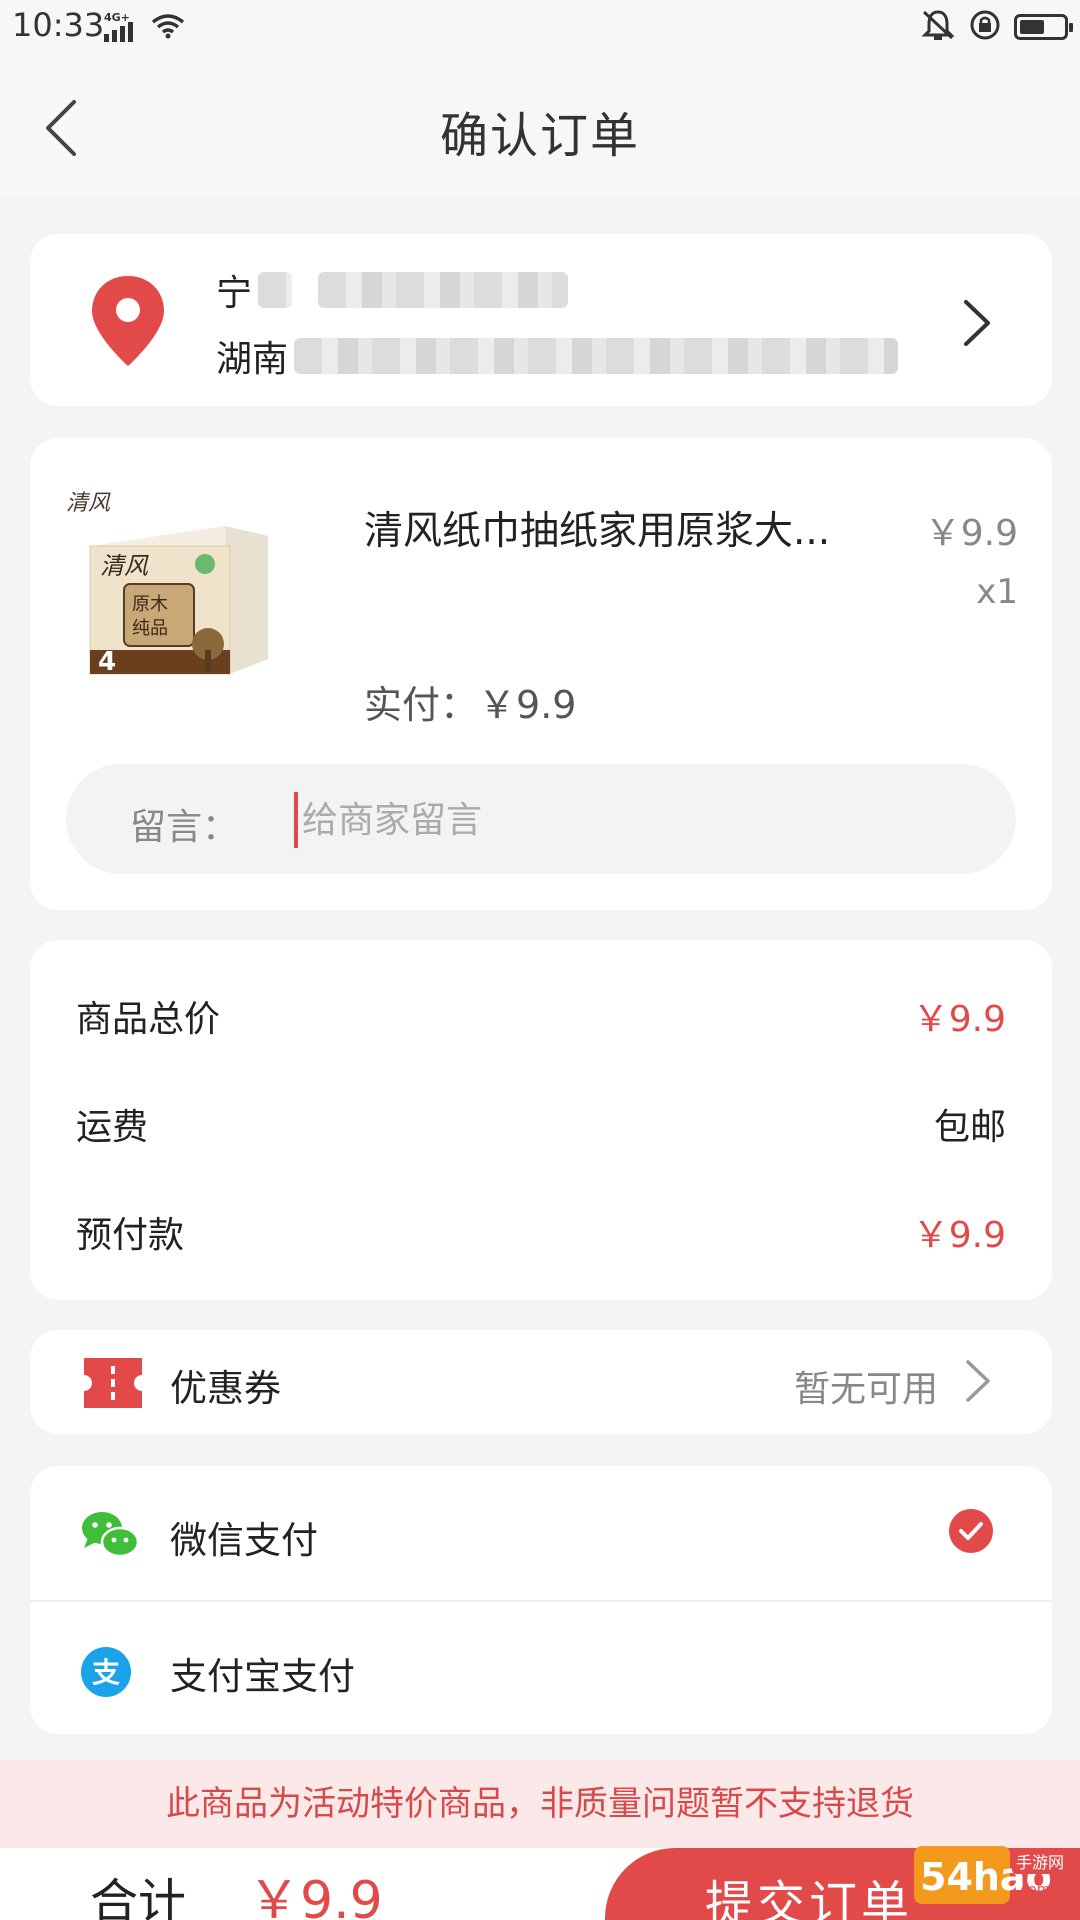  Describe the element at coordinates (539, 136) in the screenshot. I see `page-title: 确认订单` at that location.